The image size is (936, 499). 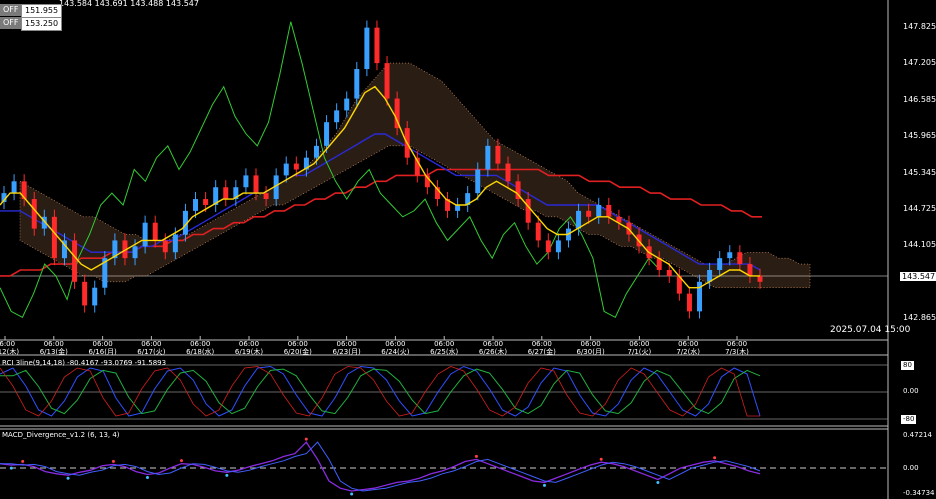 I want to click on price-tick: 146.585, so click(x=919, y=99).